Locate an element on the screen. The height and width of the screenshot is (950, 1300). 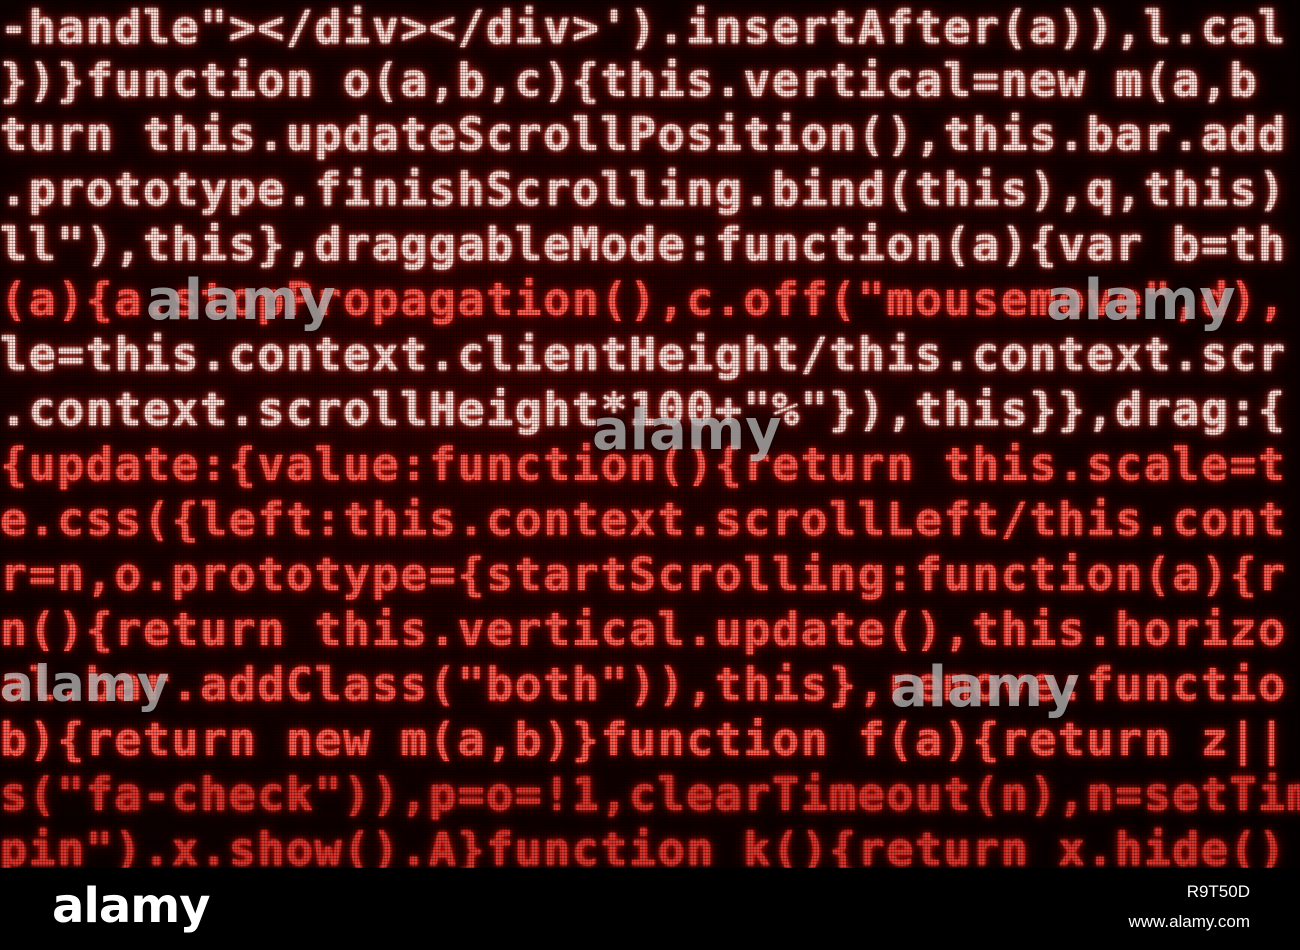
stock-logo: alamy is located at coordinates (131, 906).